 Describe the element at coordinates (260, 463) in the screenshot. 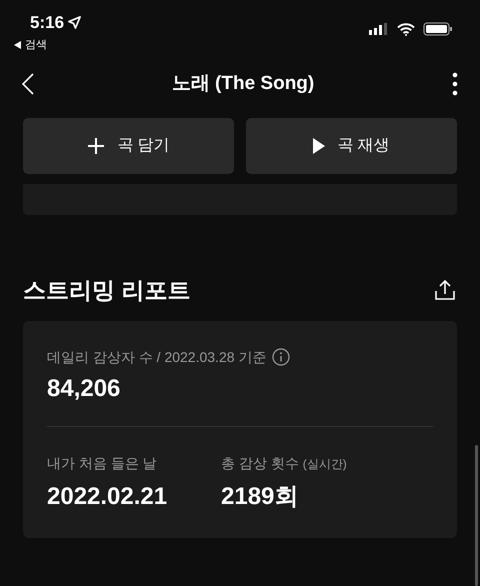

I see `stat-label: 총 감상 횟수` at that location.